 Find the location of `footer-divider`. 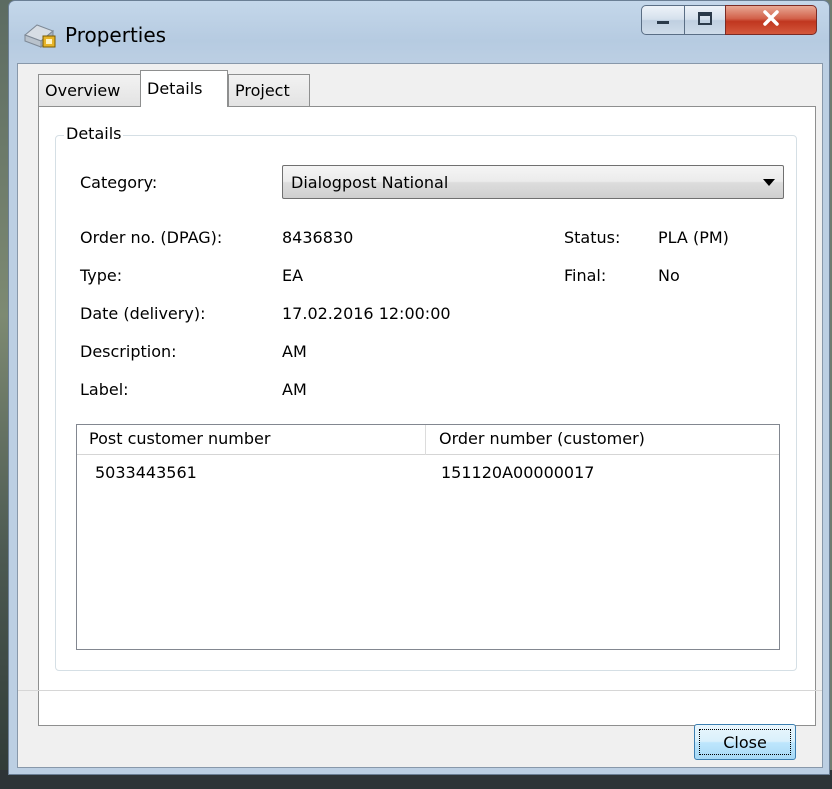

footer-divider is located at coordinates (420, 690).